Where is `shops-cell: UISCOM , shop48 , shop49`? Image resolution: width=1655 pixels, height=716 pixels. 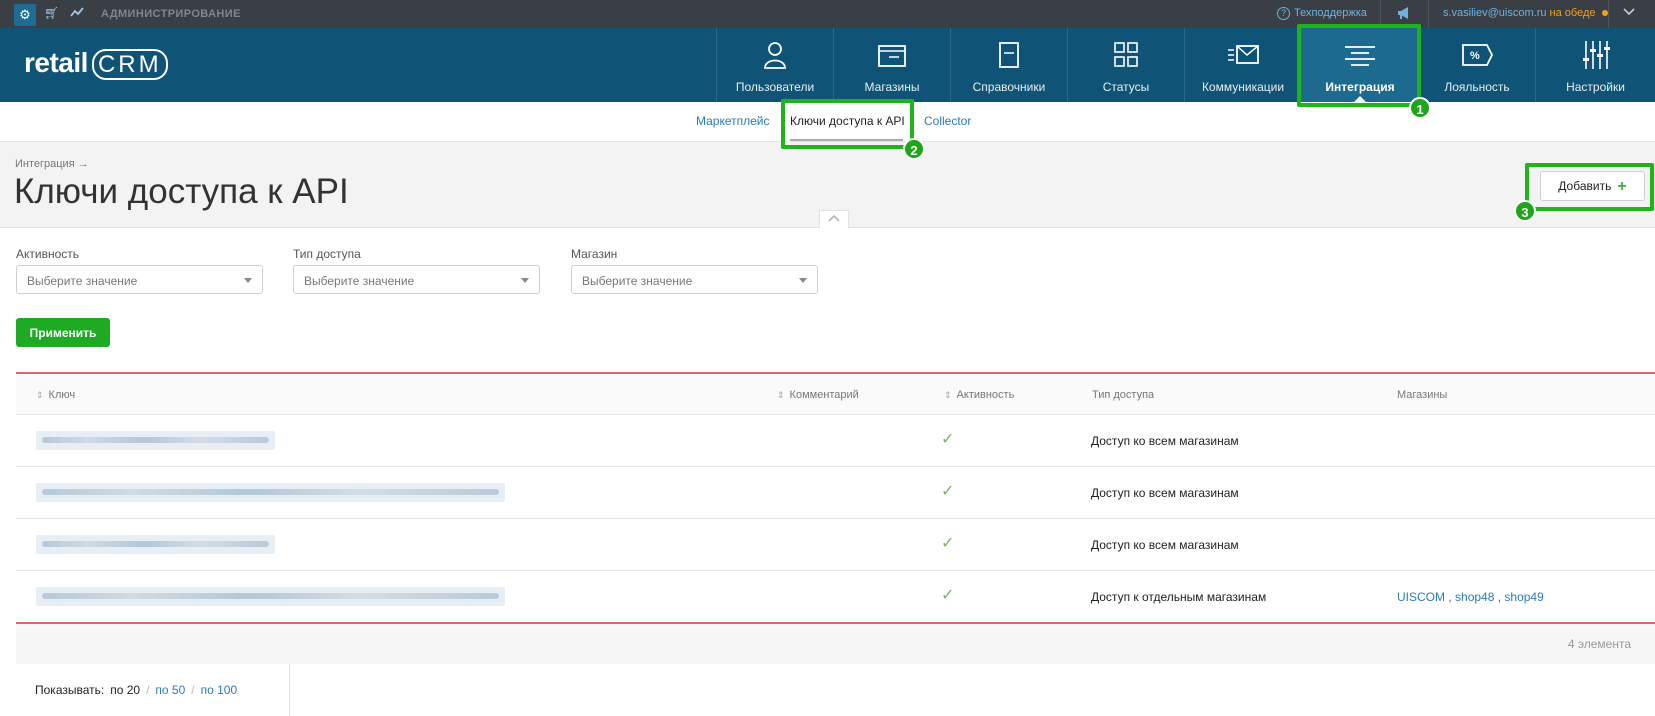
shops-cell: UISCOM , shop48 , shop49 is located at coordinates (1470, 597).